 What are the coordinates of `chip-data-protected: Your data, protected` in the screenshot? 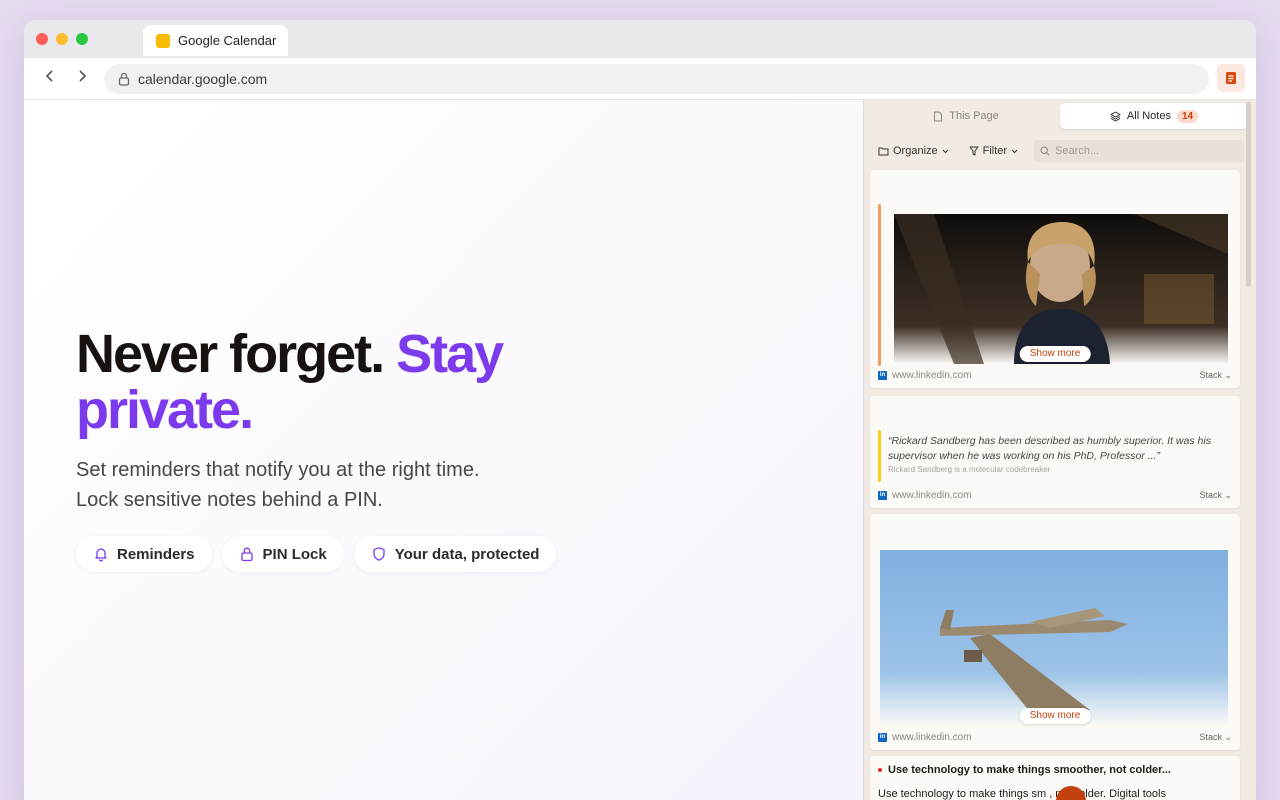 It's located at (455, 554).